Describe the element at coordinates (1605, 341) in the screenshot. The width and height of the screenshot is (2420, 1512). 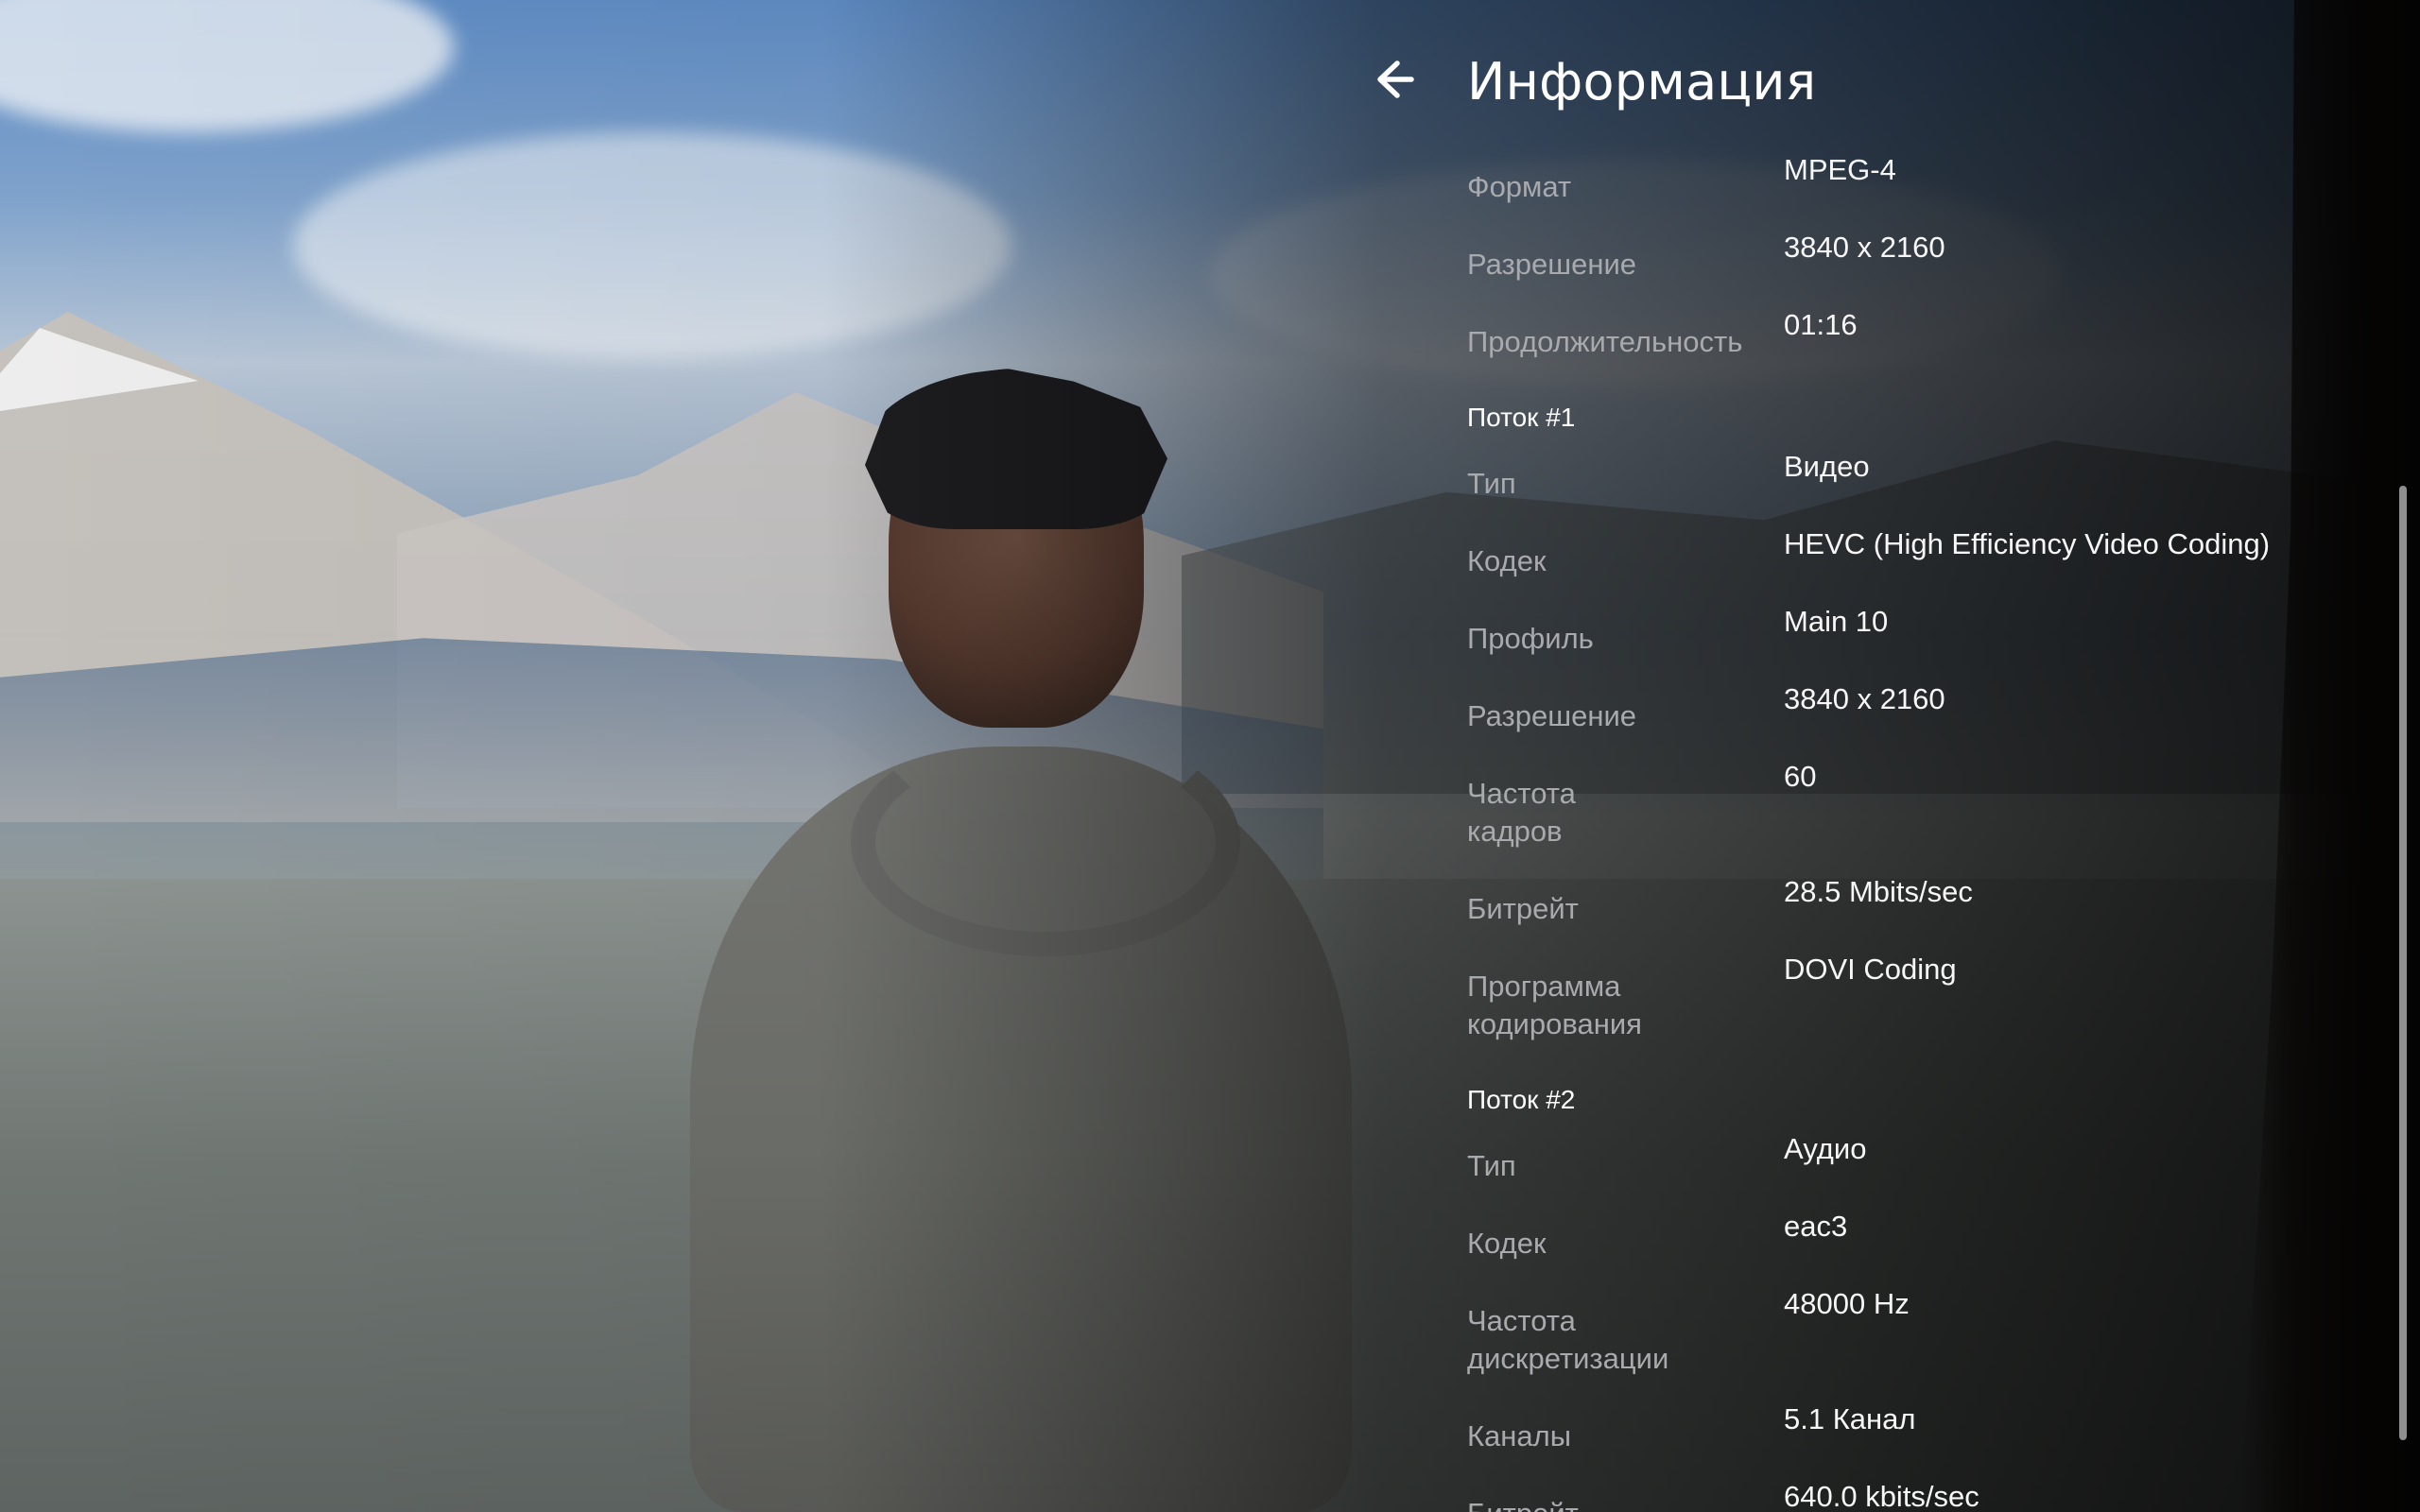
I see `detail-label: Продолжительность` at that location.